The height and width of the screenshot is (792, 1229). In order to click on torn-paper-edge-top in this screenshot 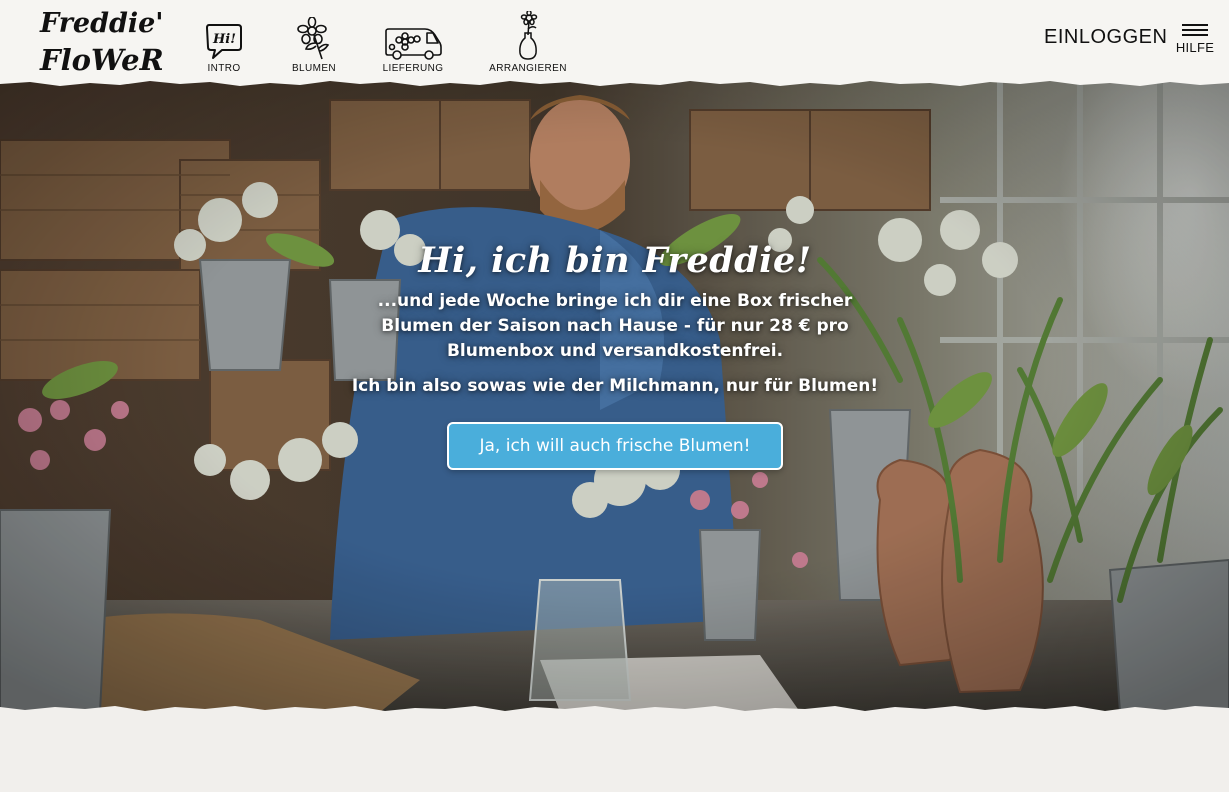, I will do `click(614, 82)`.